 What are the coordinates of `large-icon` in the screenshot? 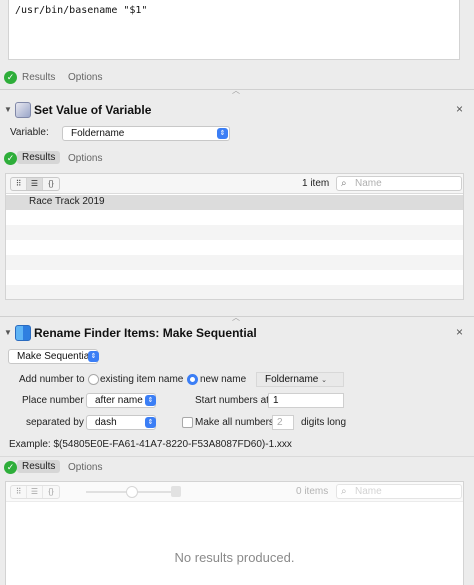 It's located at (176, 491).